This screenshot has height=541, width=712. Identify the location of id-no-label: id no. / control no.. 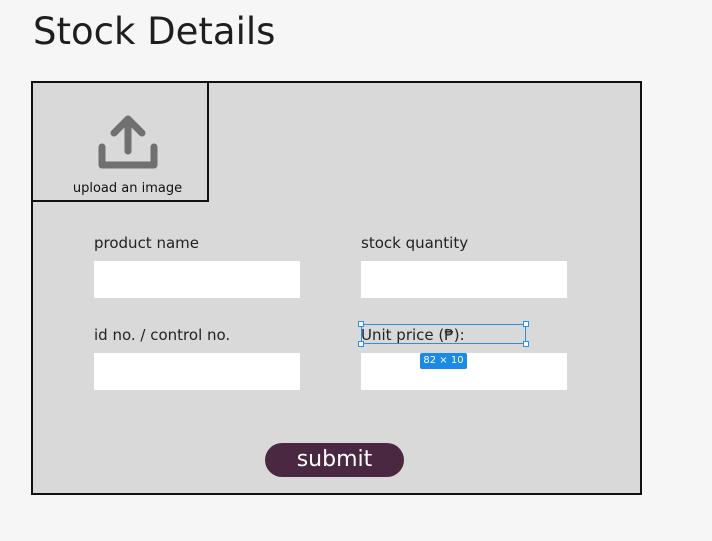
(162, 335).